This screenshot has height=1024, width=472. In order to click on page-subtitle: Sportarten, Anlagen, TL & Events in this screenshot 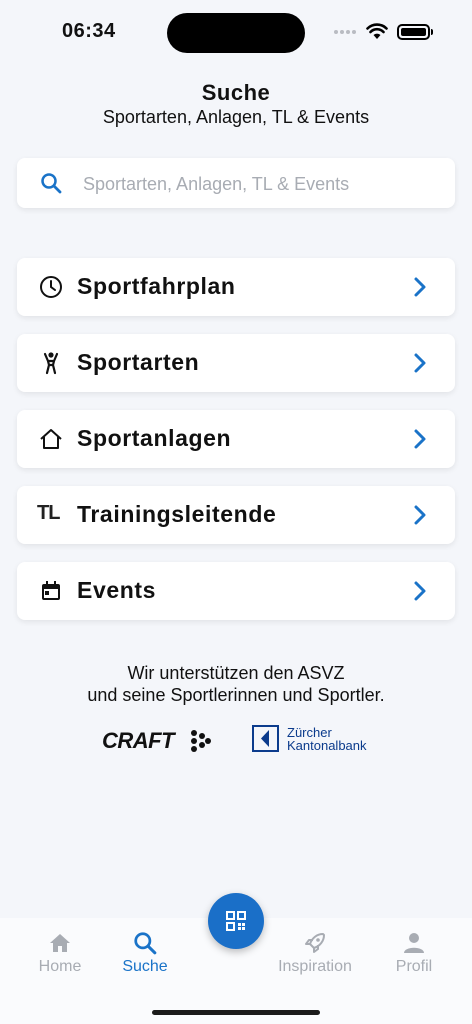, I will do `click(236, 117)`.